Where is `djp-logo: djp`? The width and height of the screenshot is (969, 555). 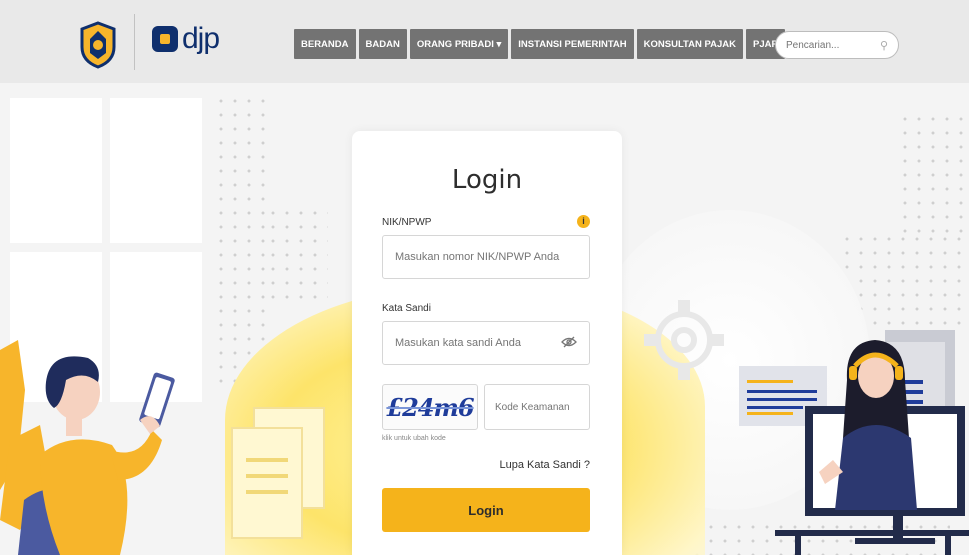
djp-logo: djp is located at coordinates (186, 38).